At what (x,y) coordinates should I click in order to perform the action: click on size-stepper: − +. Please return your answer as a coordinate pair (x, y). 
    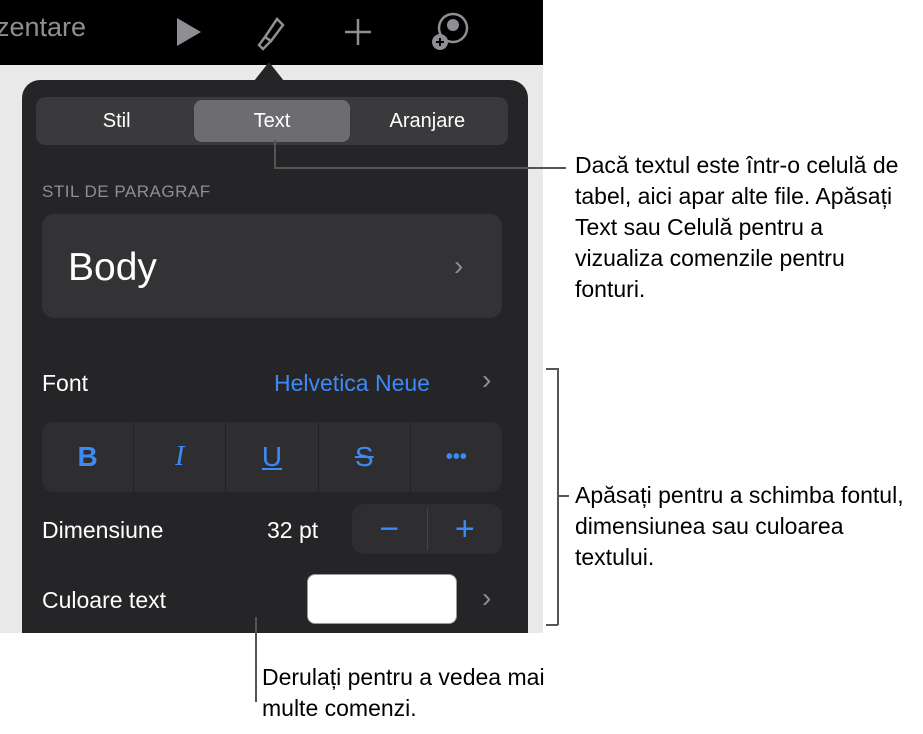
    Looking at the image, I should click on (427, 529).